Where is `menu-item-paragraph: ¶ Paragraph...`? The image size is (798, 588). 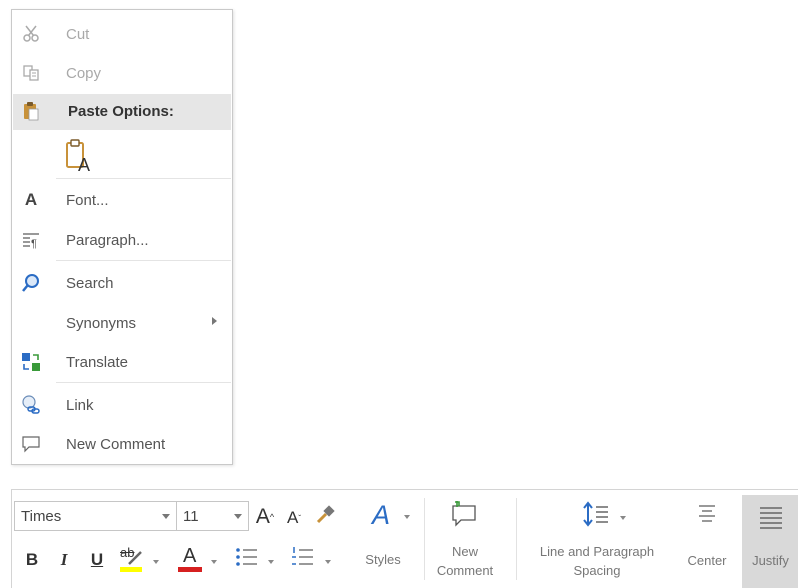 menu-item-paragraph: ¶ Paragraph... is located at coordinates (122, 240).